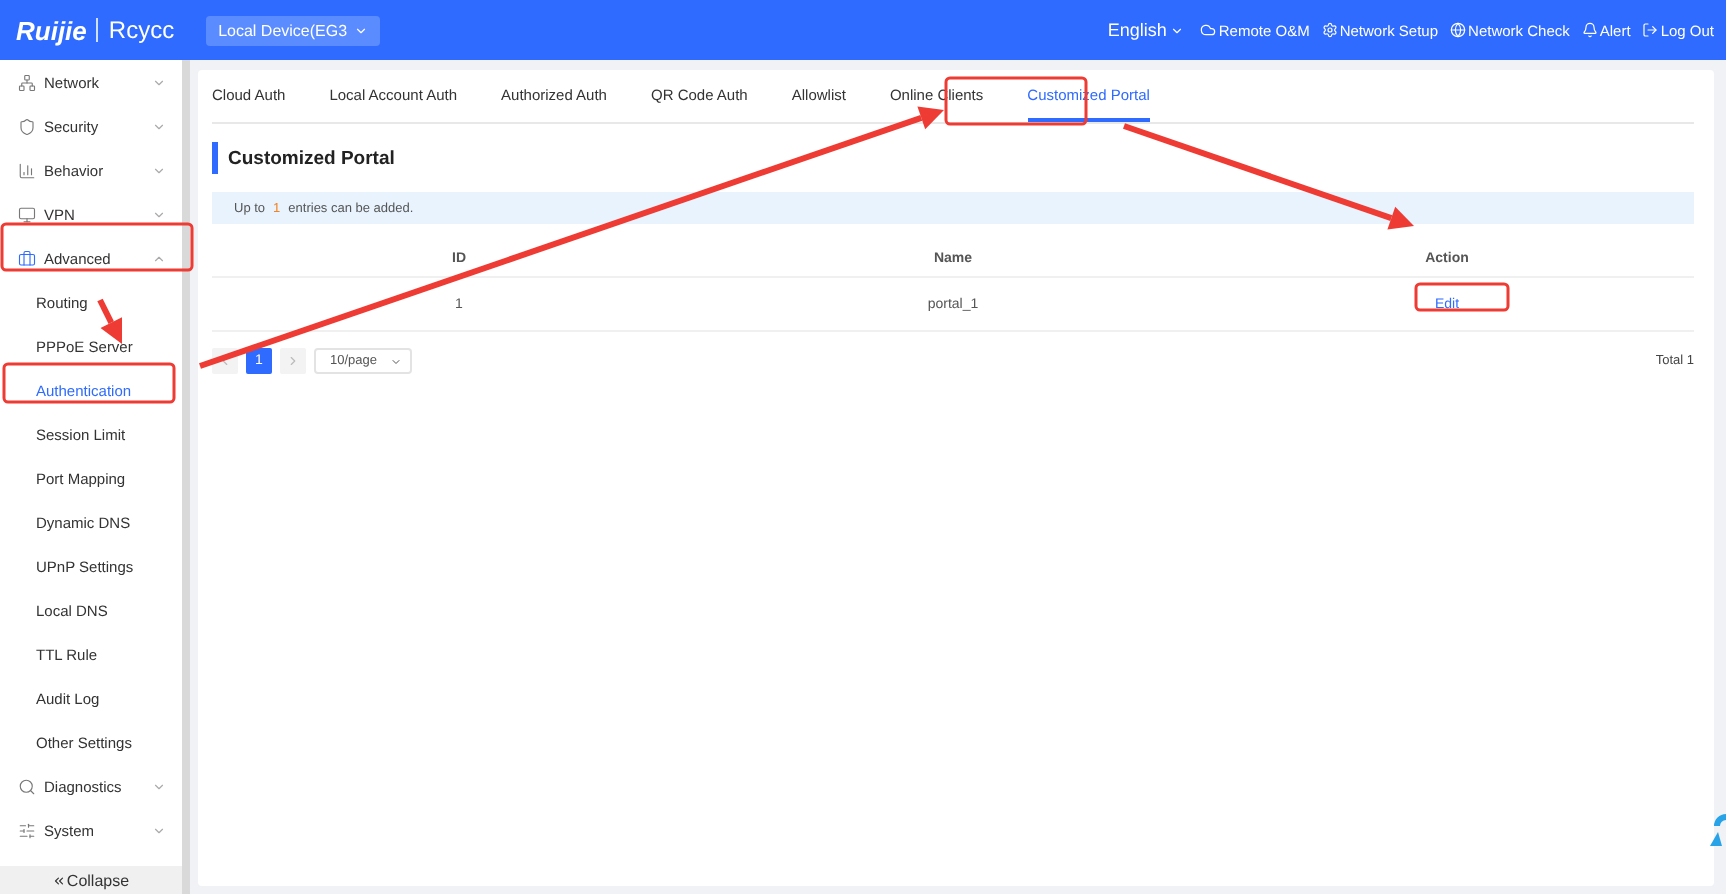  What do you see at coordinates (1462, 297) in the screenshot?
I see `highlight-frame` at bounding box center [1462, 297].